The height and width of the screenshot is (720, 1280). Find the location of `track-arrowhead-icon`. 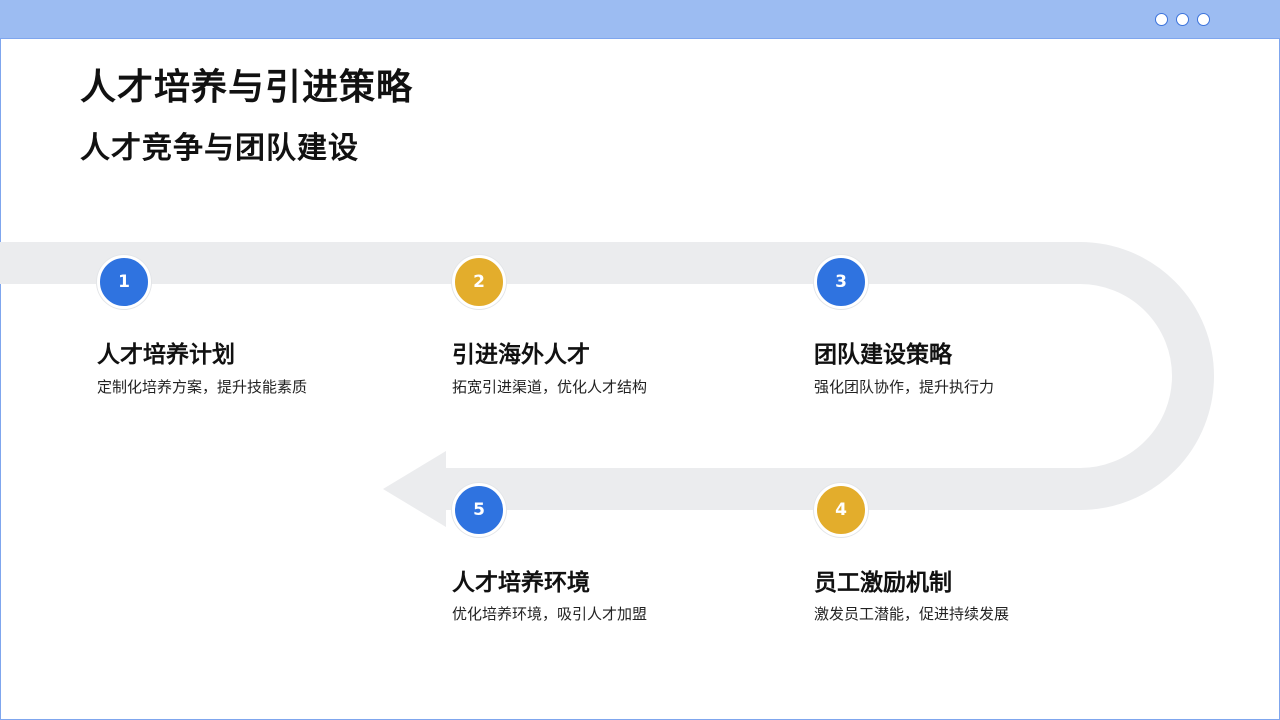

track-arrowhead-icon is located at coordinates (414, 489).